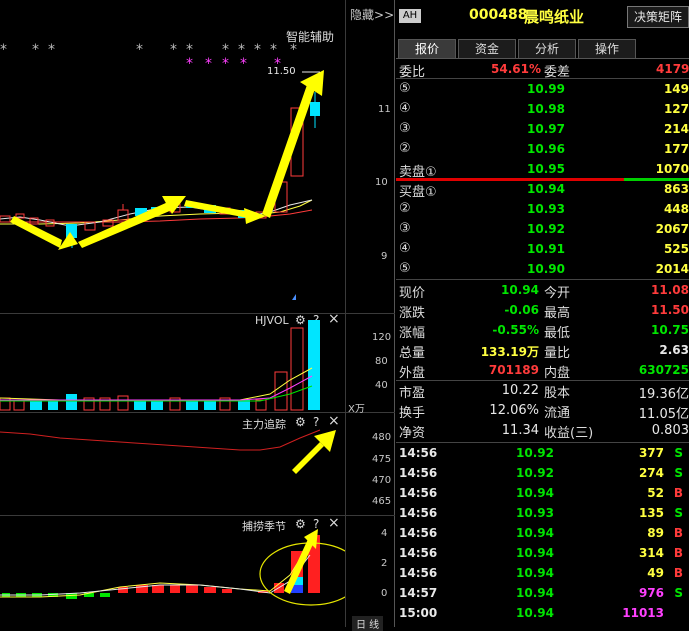 This screenshot has width=689, height=631. I want to click on buy-level-label: ③, so click(405, 228).